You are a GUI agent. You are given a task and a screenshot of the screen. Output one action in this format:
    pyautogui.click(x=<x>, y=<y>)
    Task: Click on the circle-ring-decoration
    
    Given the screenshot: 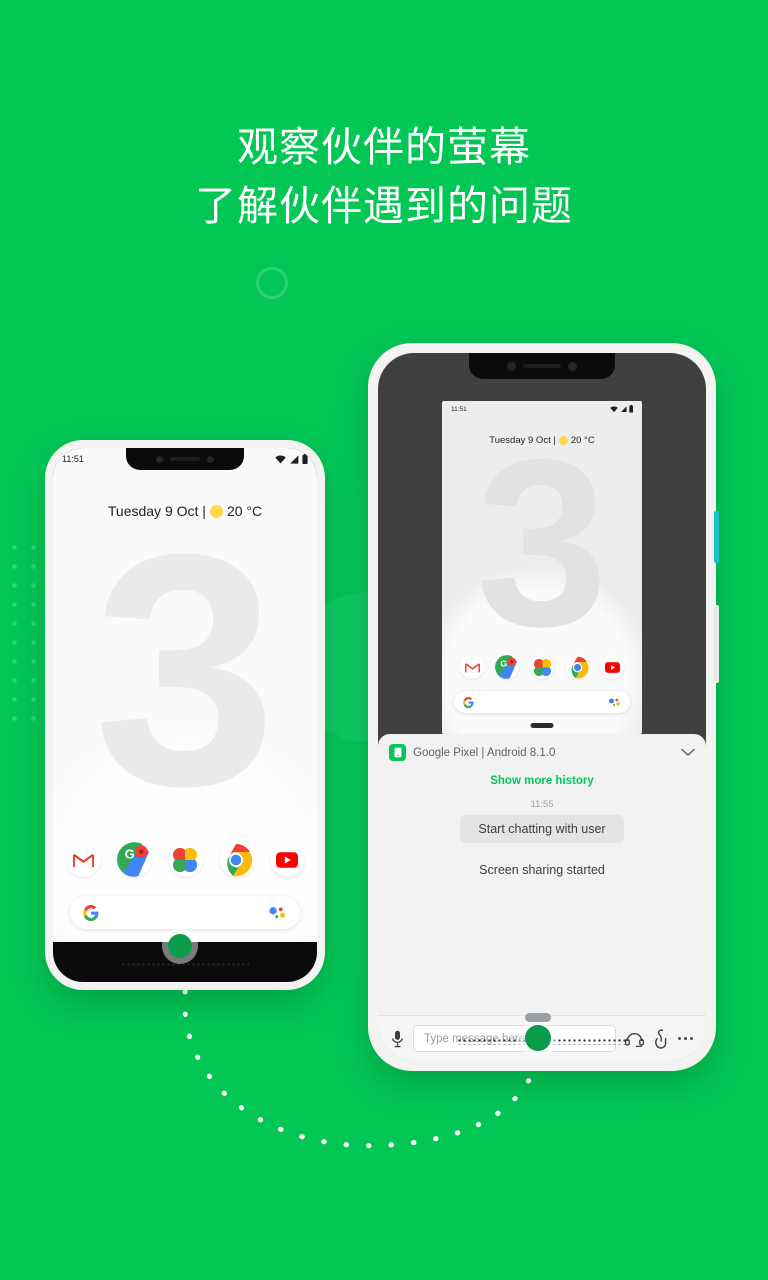 What is the action you would take?
    pyautogui.click(x=272, y=283)
    